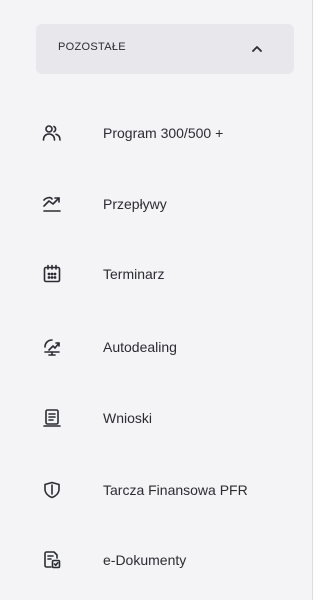 The image size is (322, 600). What do you see at coordinates (257, 49) in the screenshot?
I see `chevron-up-icon` at bounding box center [257, 49].